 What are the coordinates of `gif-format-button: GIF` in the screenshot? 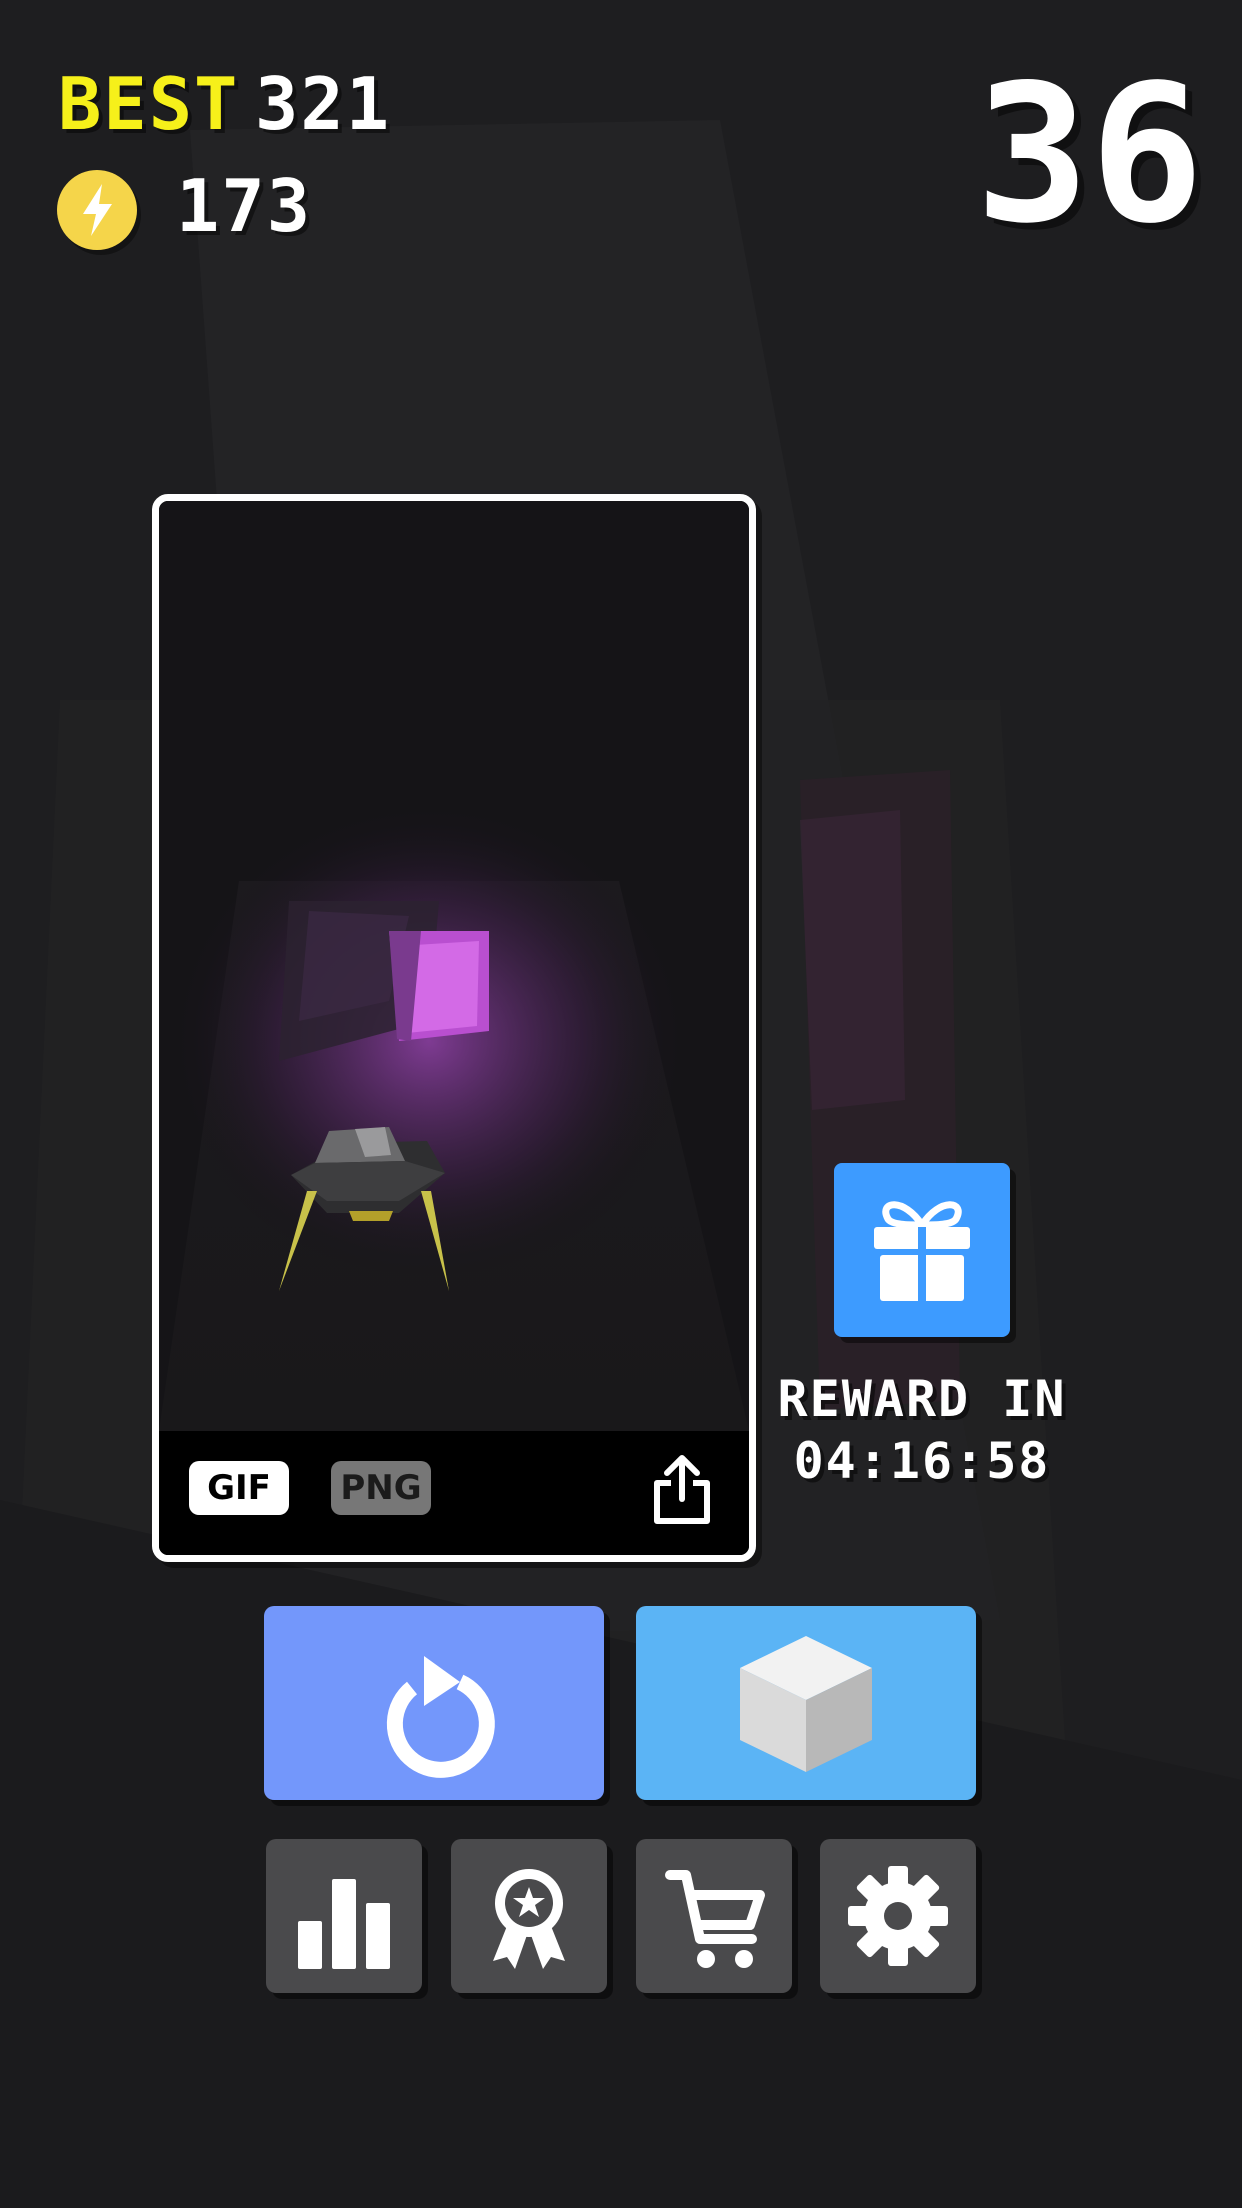 It's located at (239, 1488).